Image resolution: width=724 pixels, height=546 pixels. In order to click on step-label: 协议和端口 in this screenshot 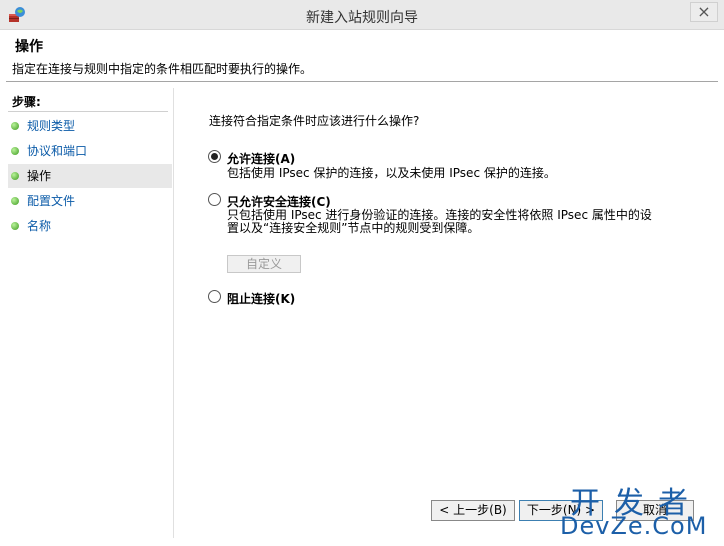, I will do `click(57, 151)`.